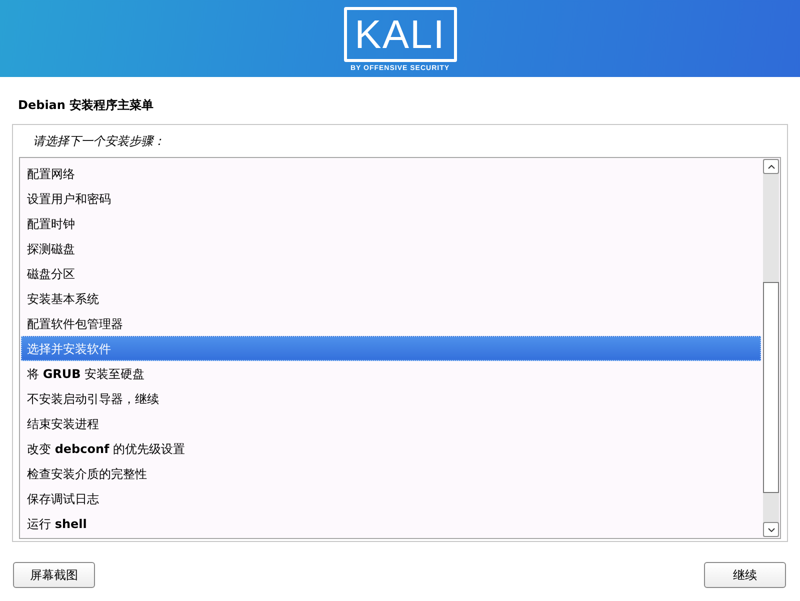  I want to click on menu-item: 磁盘分区, so click(391, 273).